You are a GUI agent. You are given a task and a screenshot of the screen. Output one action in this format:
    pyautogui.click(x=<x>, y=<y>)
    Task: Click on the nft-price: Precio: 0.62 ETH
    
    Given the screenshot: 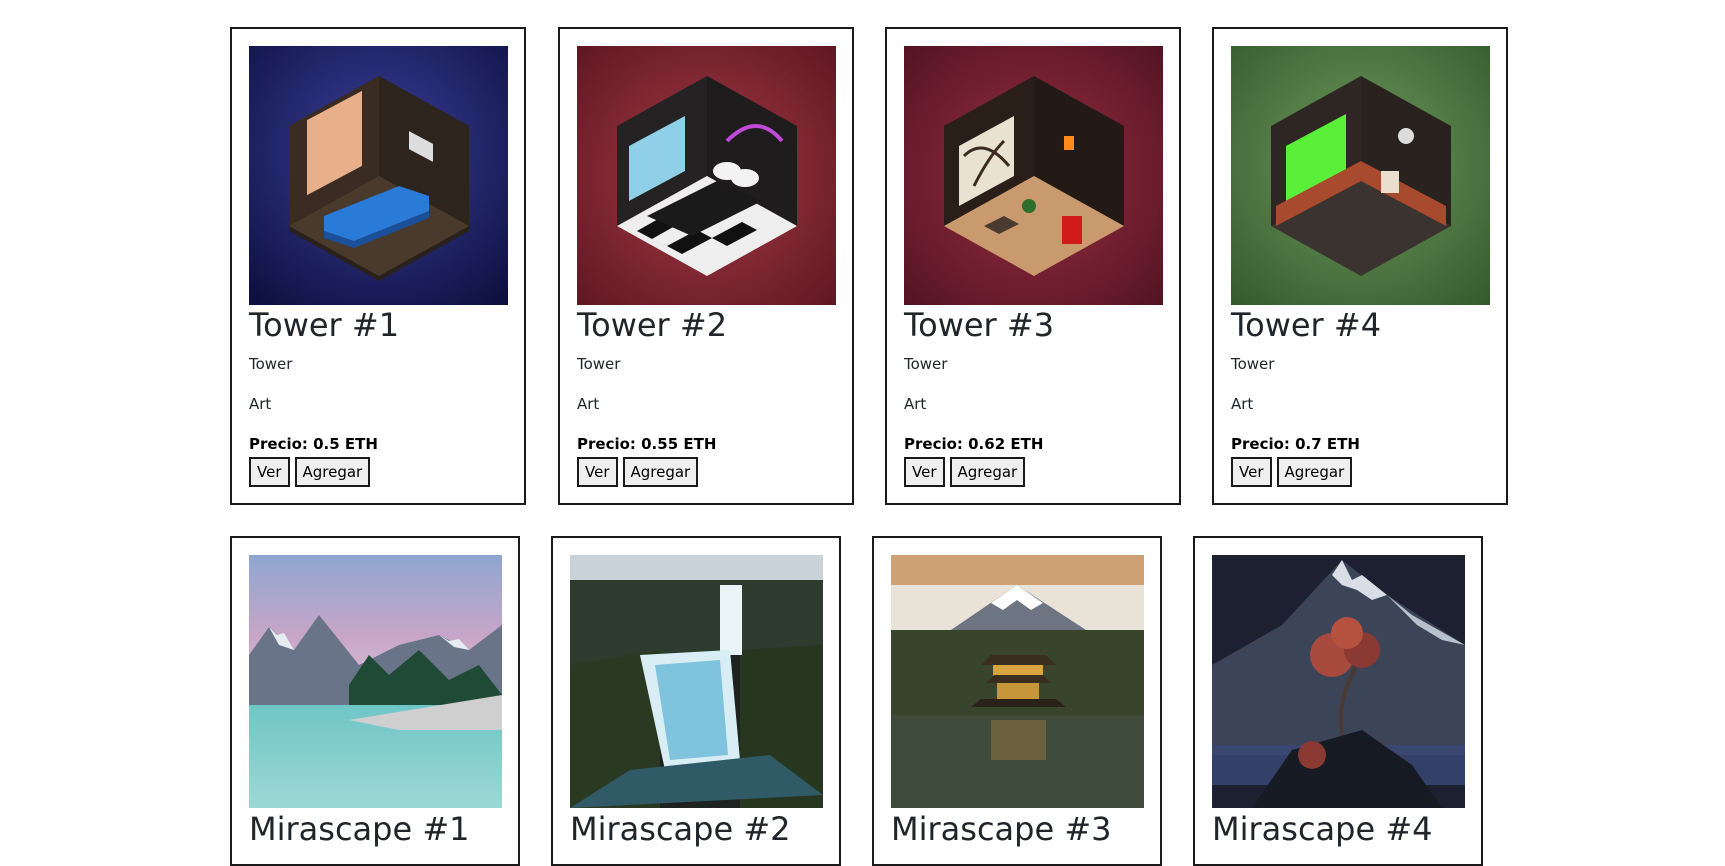 What is the action you would take?
    pyautogui.click(x=974, y=444)
    